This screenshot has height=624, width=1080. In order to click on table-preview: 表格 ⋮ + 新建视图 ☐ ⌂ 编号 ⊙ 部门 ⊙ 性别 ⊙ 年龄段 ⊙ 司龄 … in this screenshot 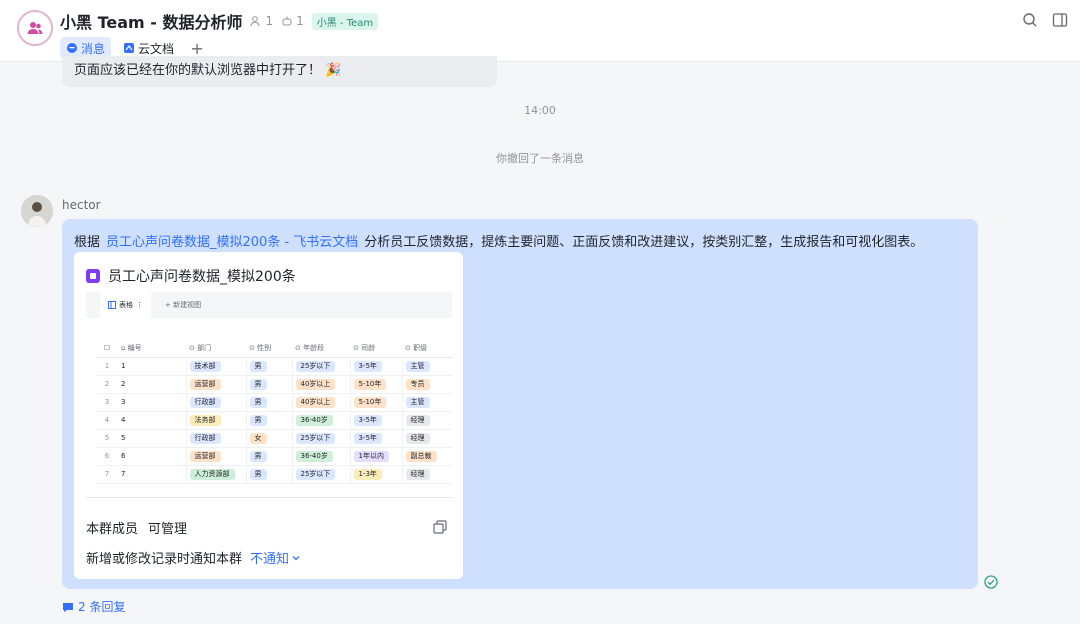, I will do `click(269, 395)`.